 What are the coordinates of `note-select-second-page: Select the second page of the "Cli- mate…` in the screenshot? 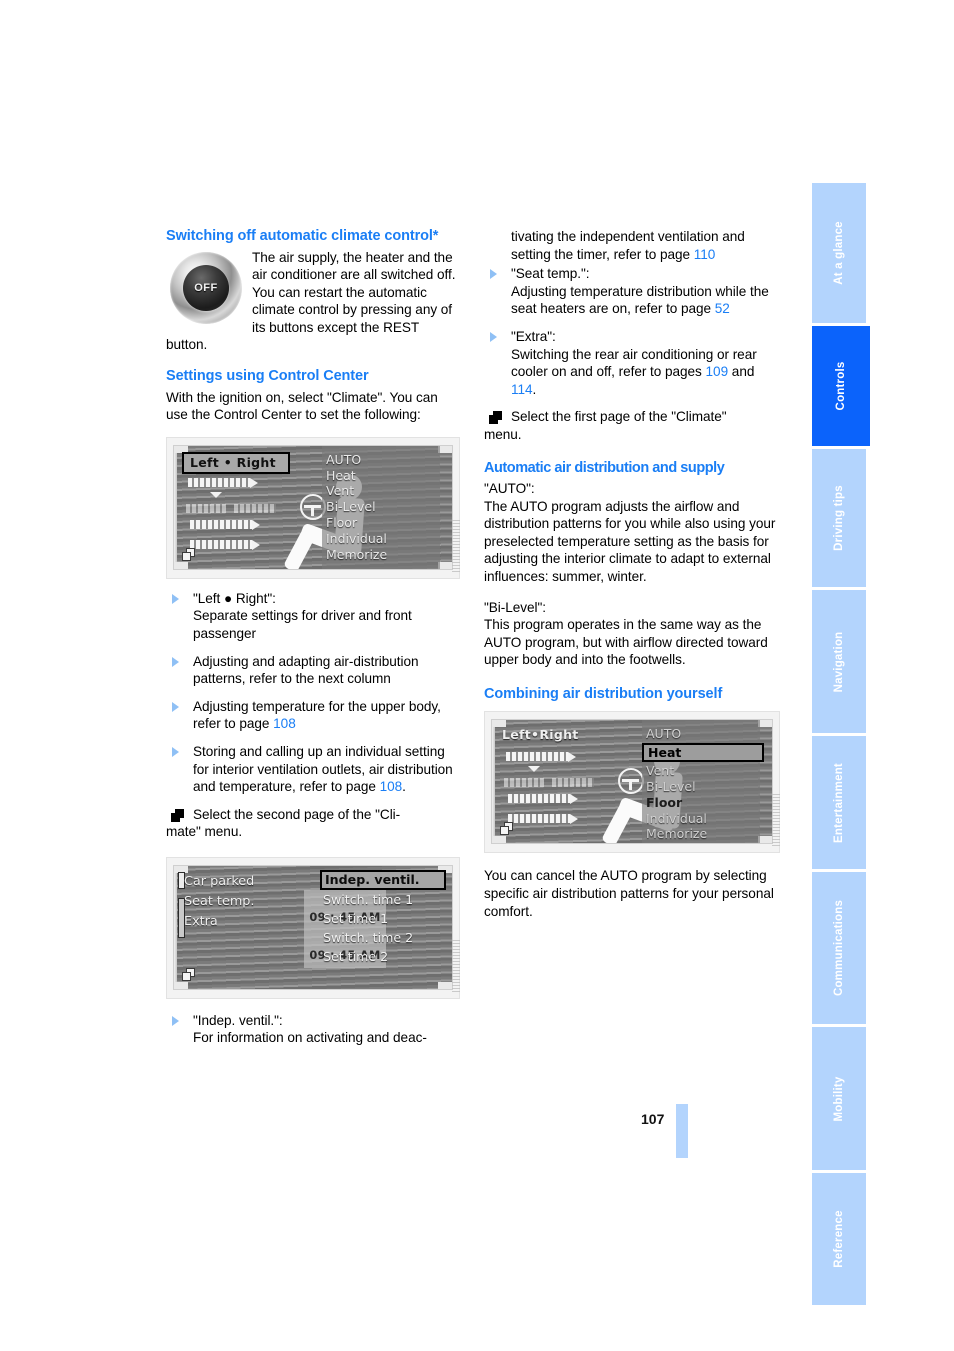 It's located at (313, 823).